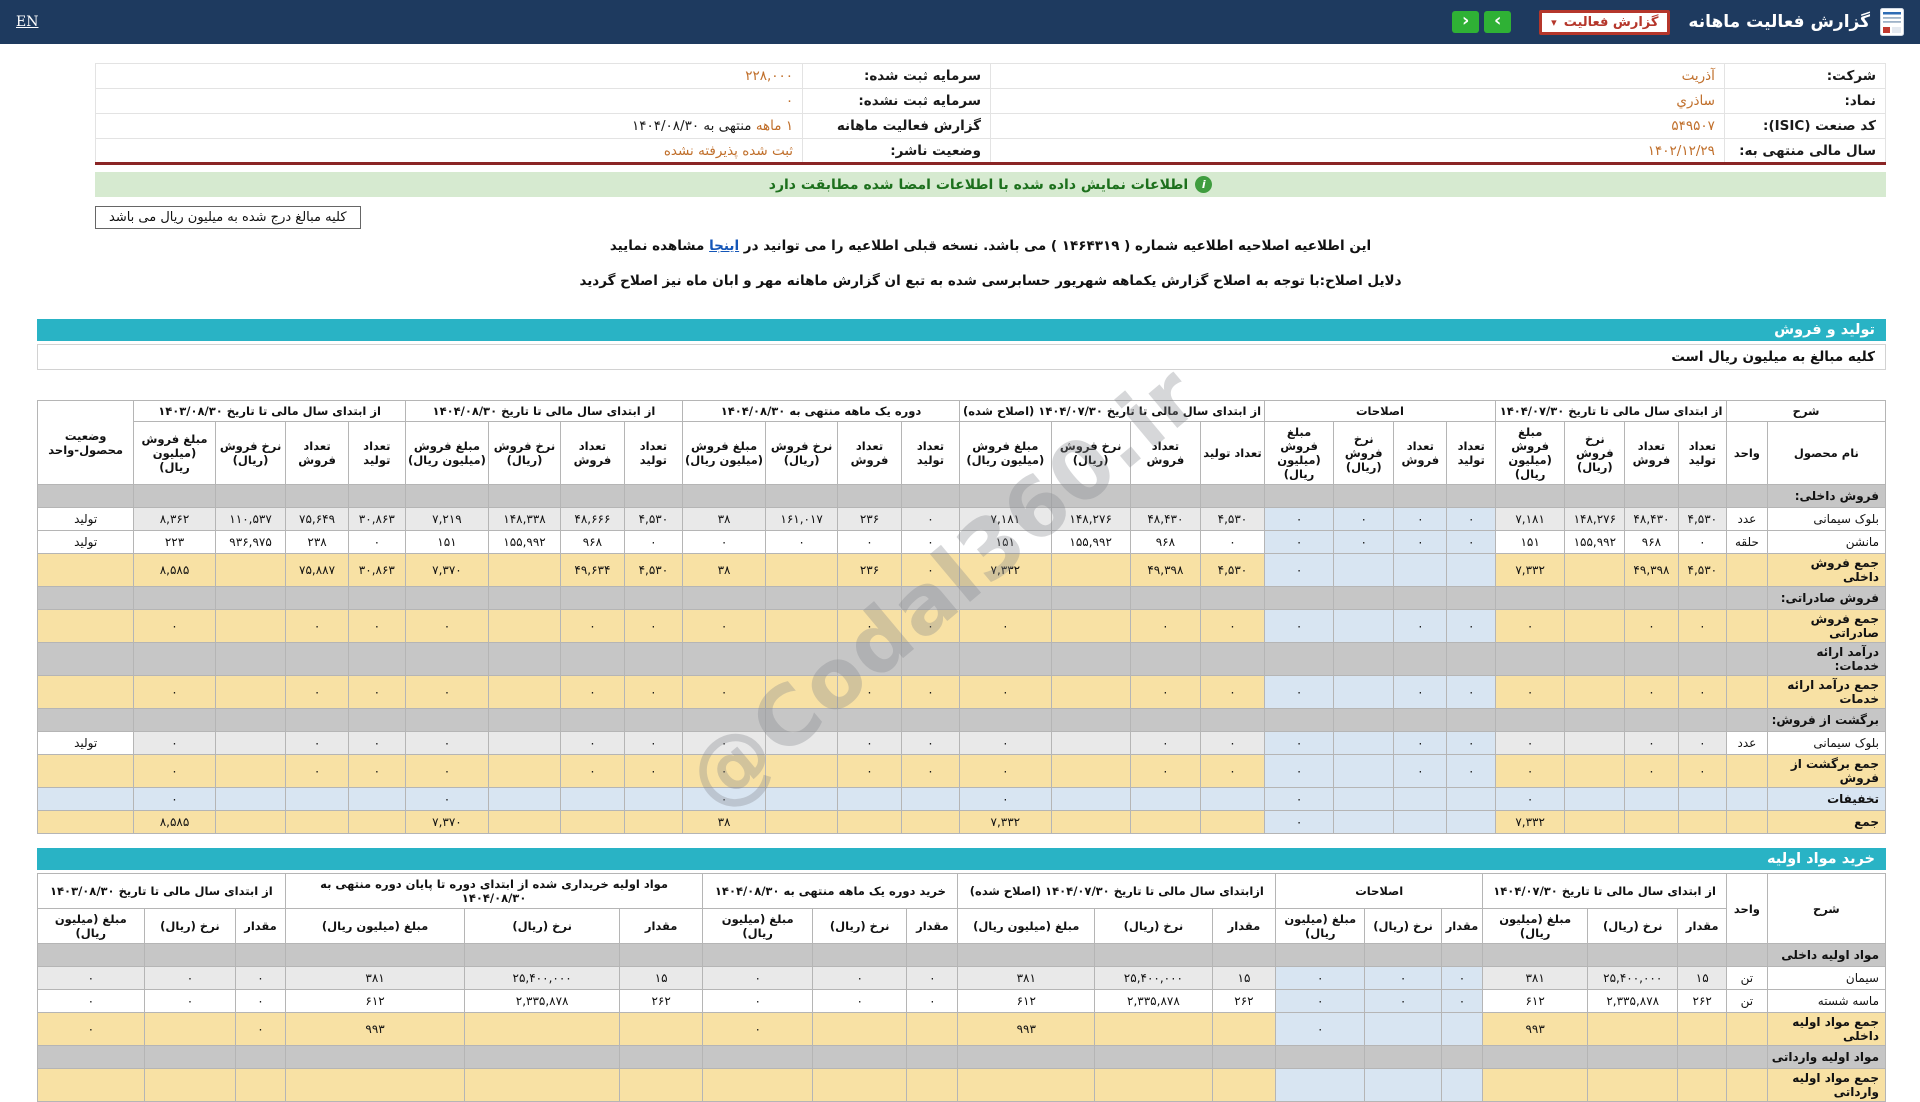 This screenshot has height=1102, width=1920. I want to click on report-type-dropdown: گزارش فعالیت ▾, so click(1605, 22).